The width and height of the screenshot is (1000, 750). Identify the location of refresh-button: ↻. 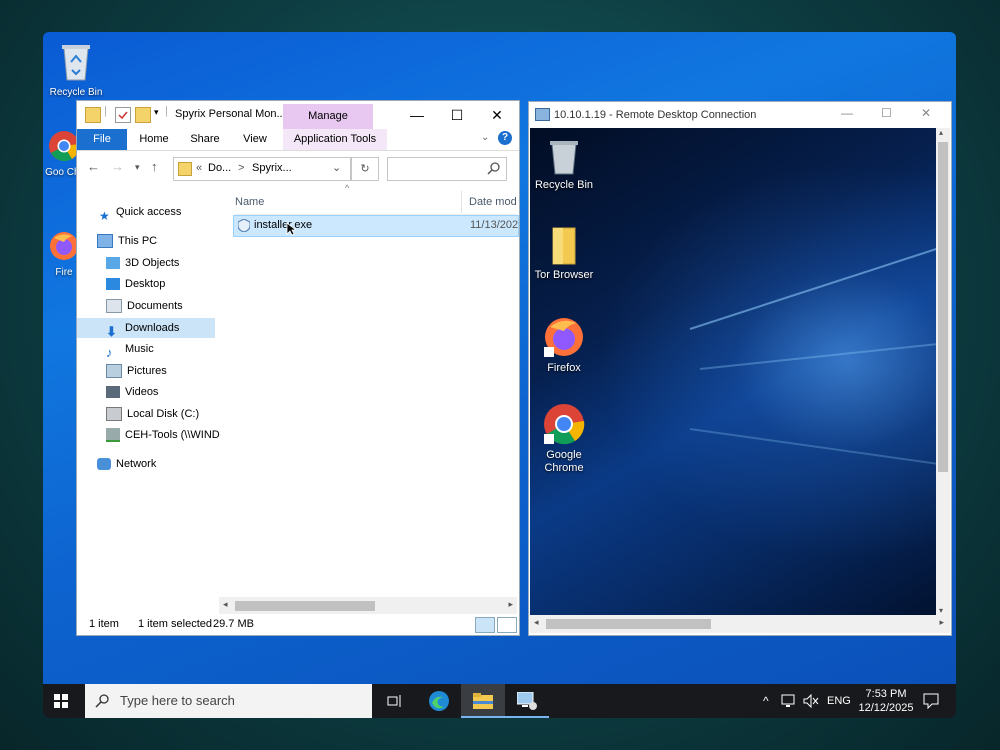
(365, 169).